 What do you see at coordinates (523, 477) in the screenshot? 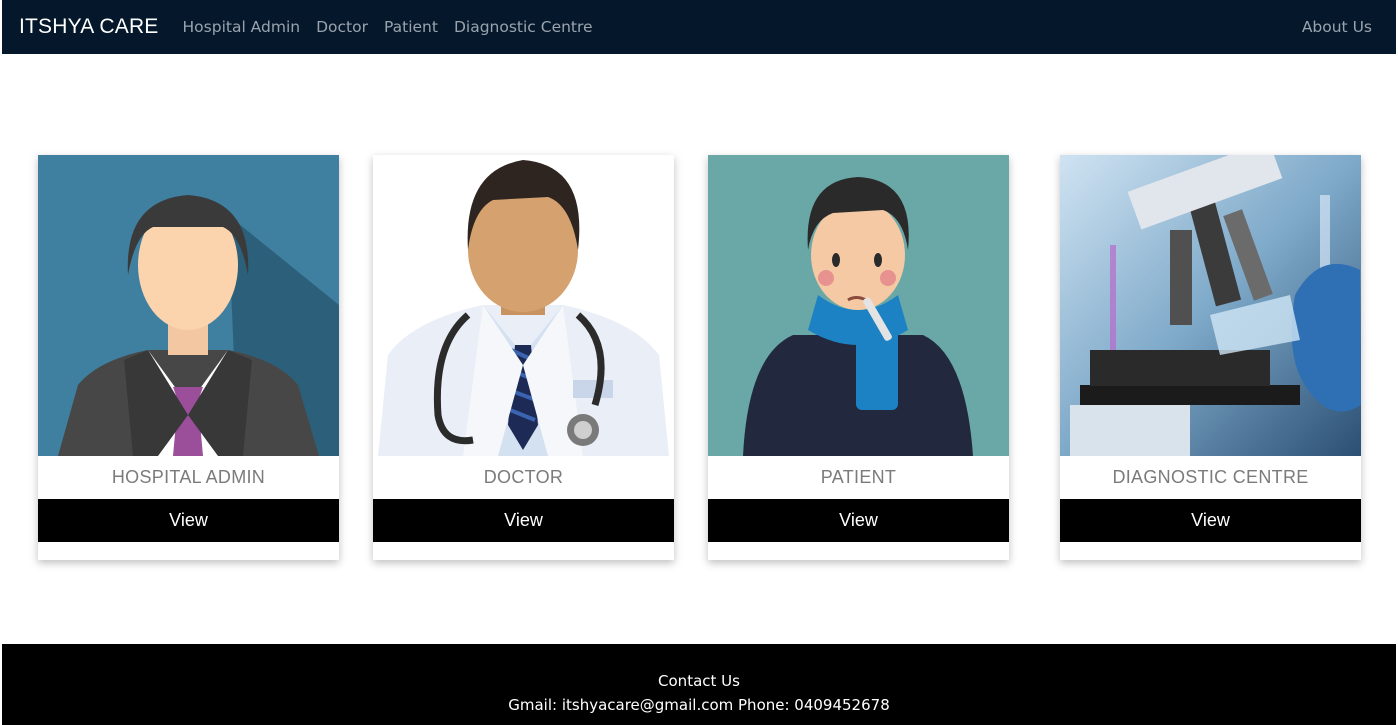
I see `card-title: DOCTOR` at bounding box center [523, 477].